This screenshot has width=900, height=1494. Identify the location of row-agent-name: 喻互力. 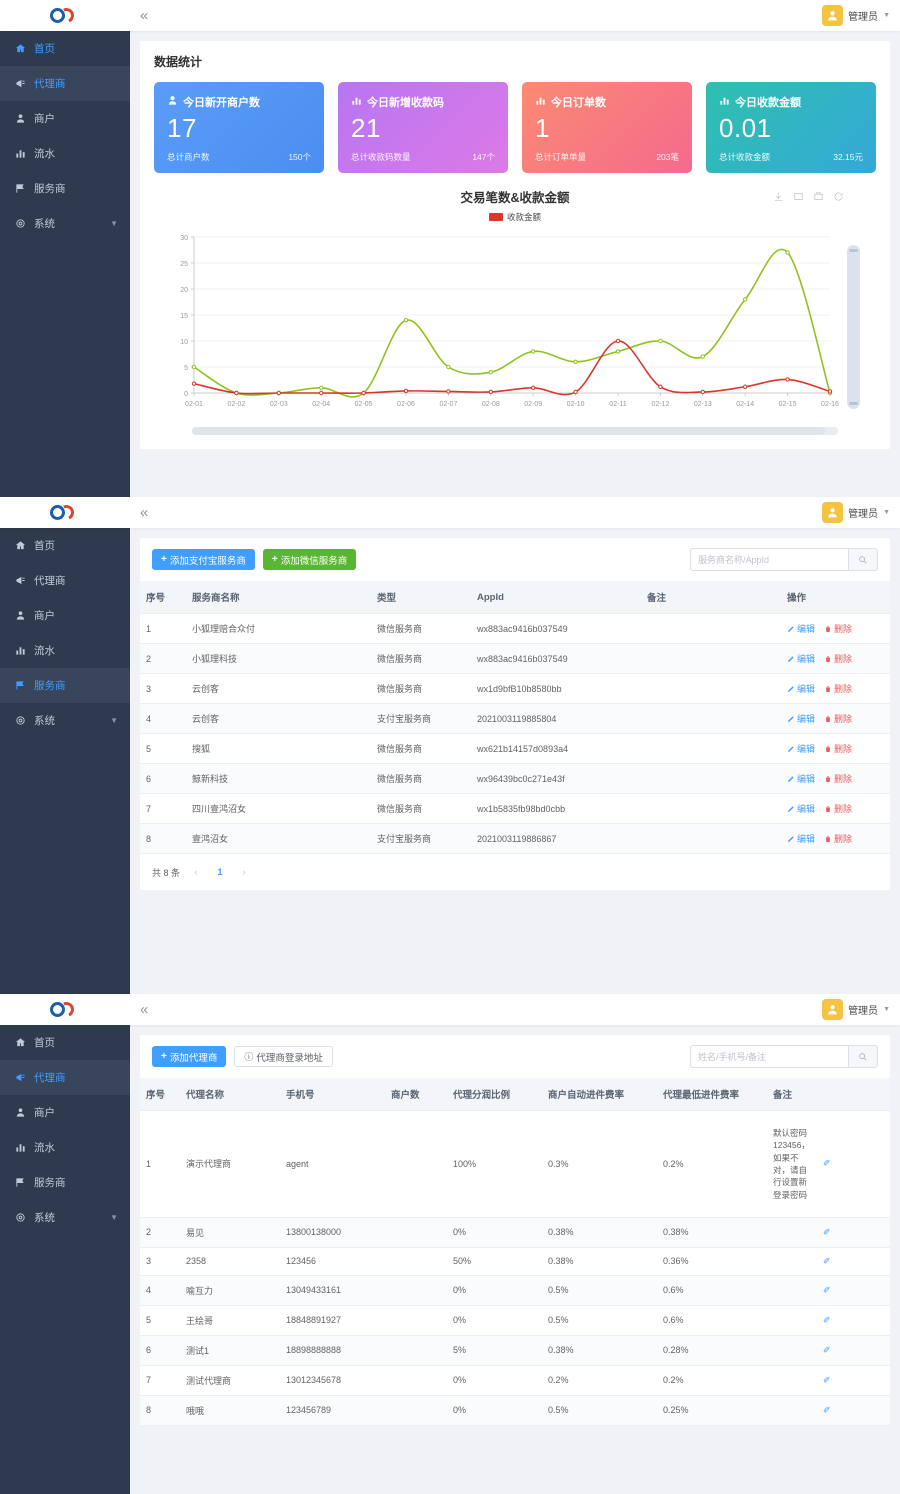
(230, 1290).